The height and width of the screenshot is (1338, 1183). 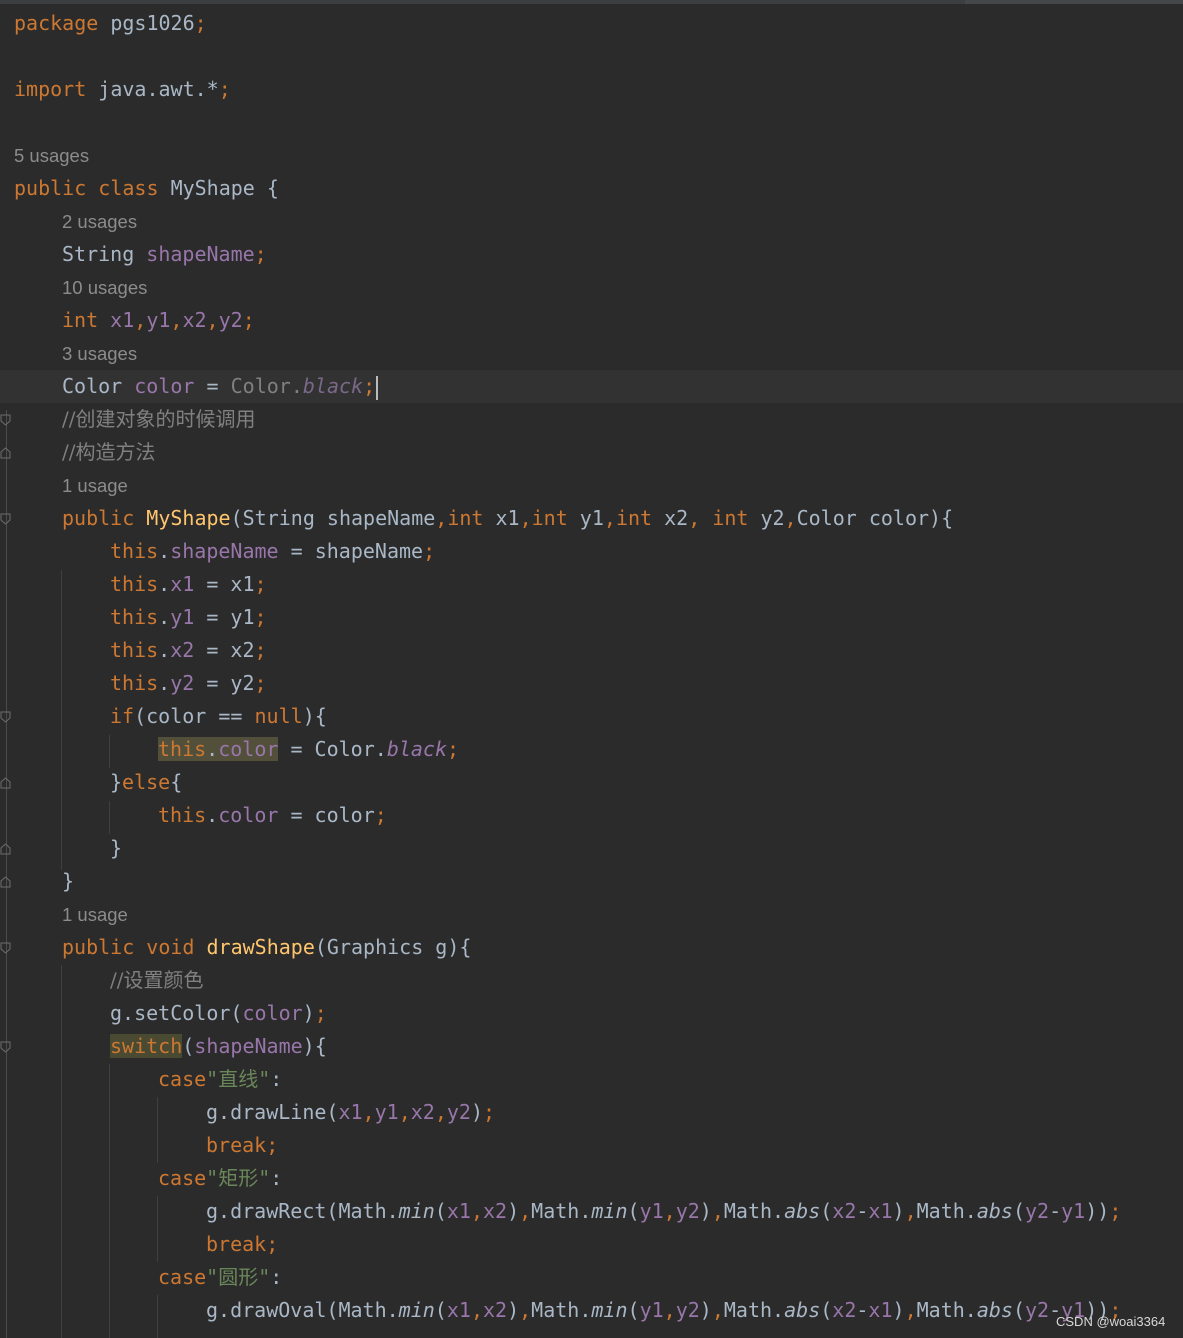 I want to click on call: g.drawOval(, so click(x=272, y=1310).